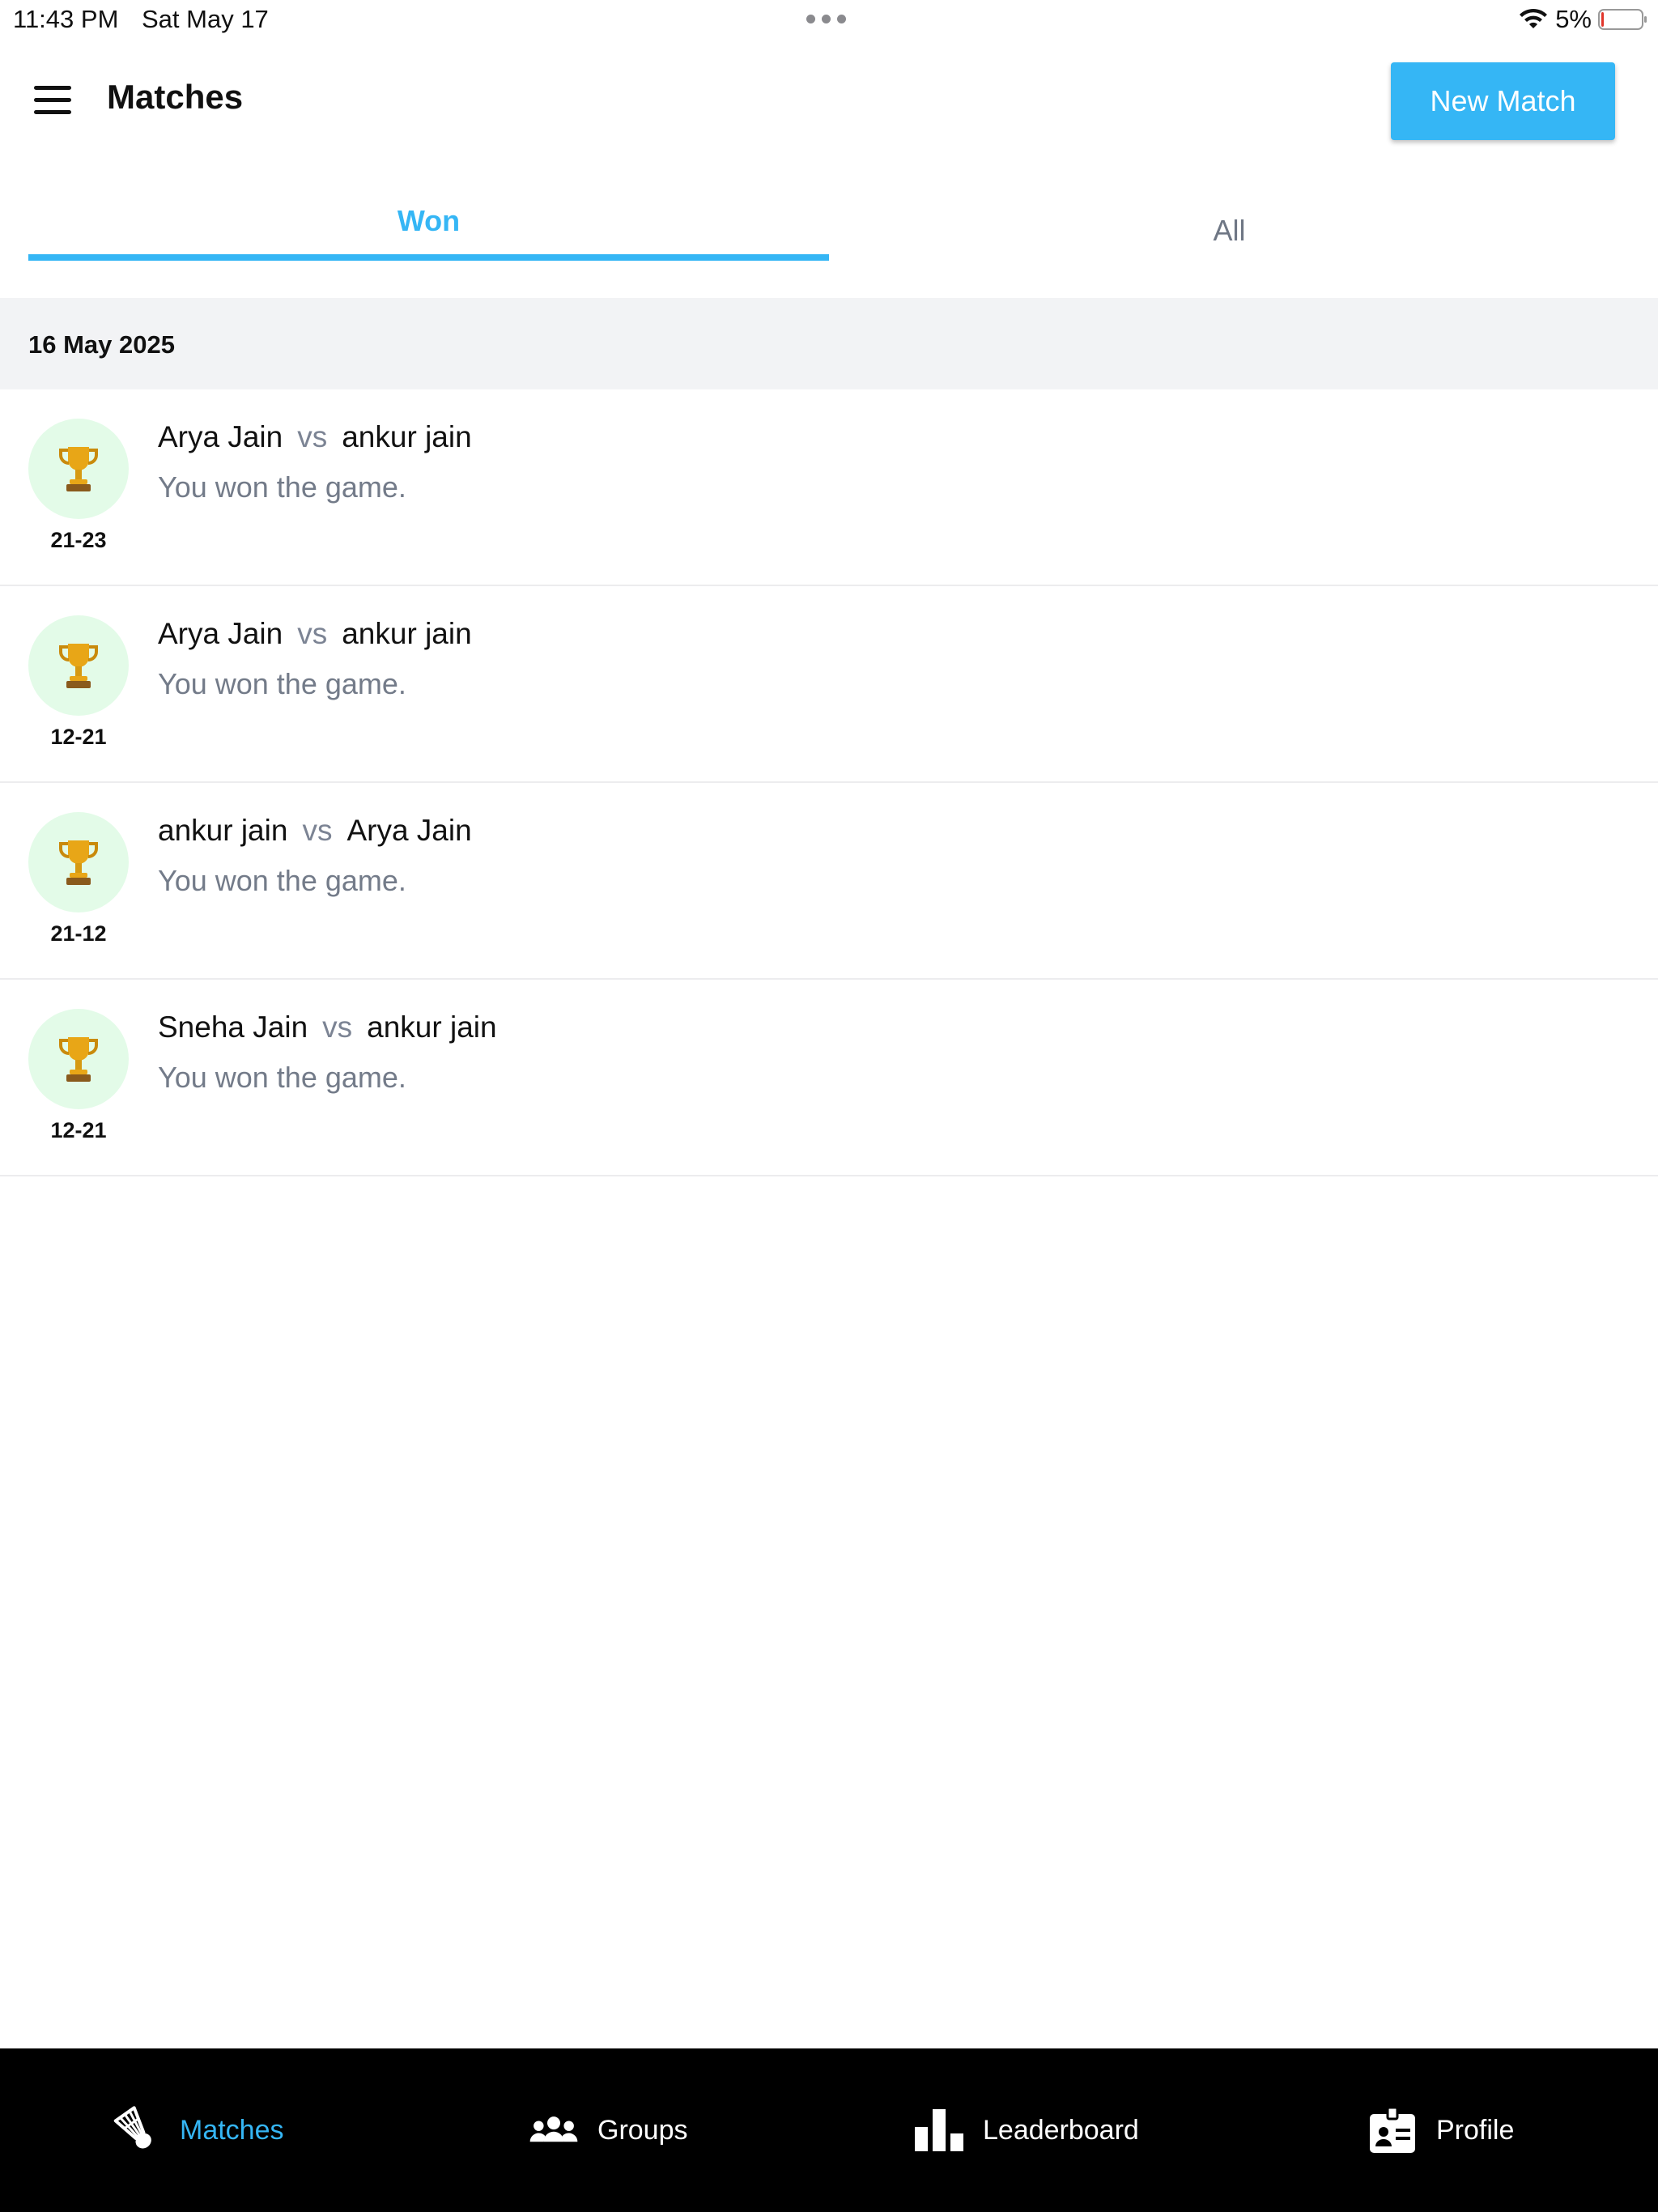 Image resolution: width=1658 pixels, height=2212 pixels. I want to click on tab-won-label: Won, so click(429, 221).